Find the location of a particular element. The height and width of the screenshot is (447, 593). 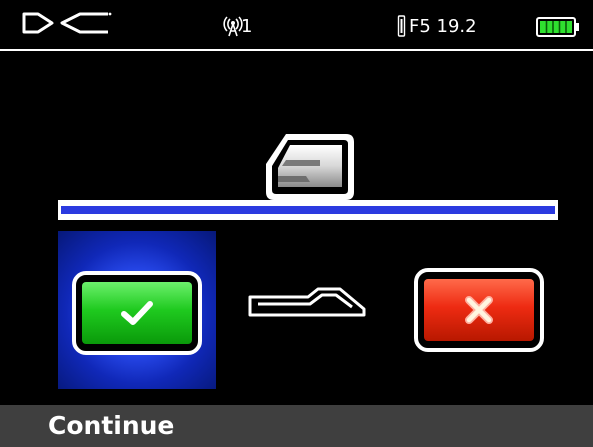

softkey-bar: Continue is located at coordinates (296, 426).